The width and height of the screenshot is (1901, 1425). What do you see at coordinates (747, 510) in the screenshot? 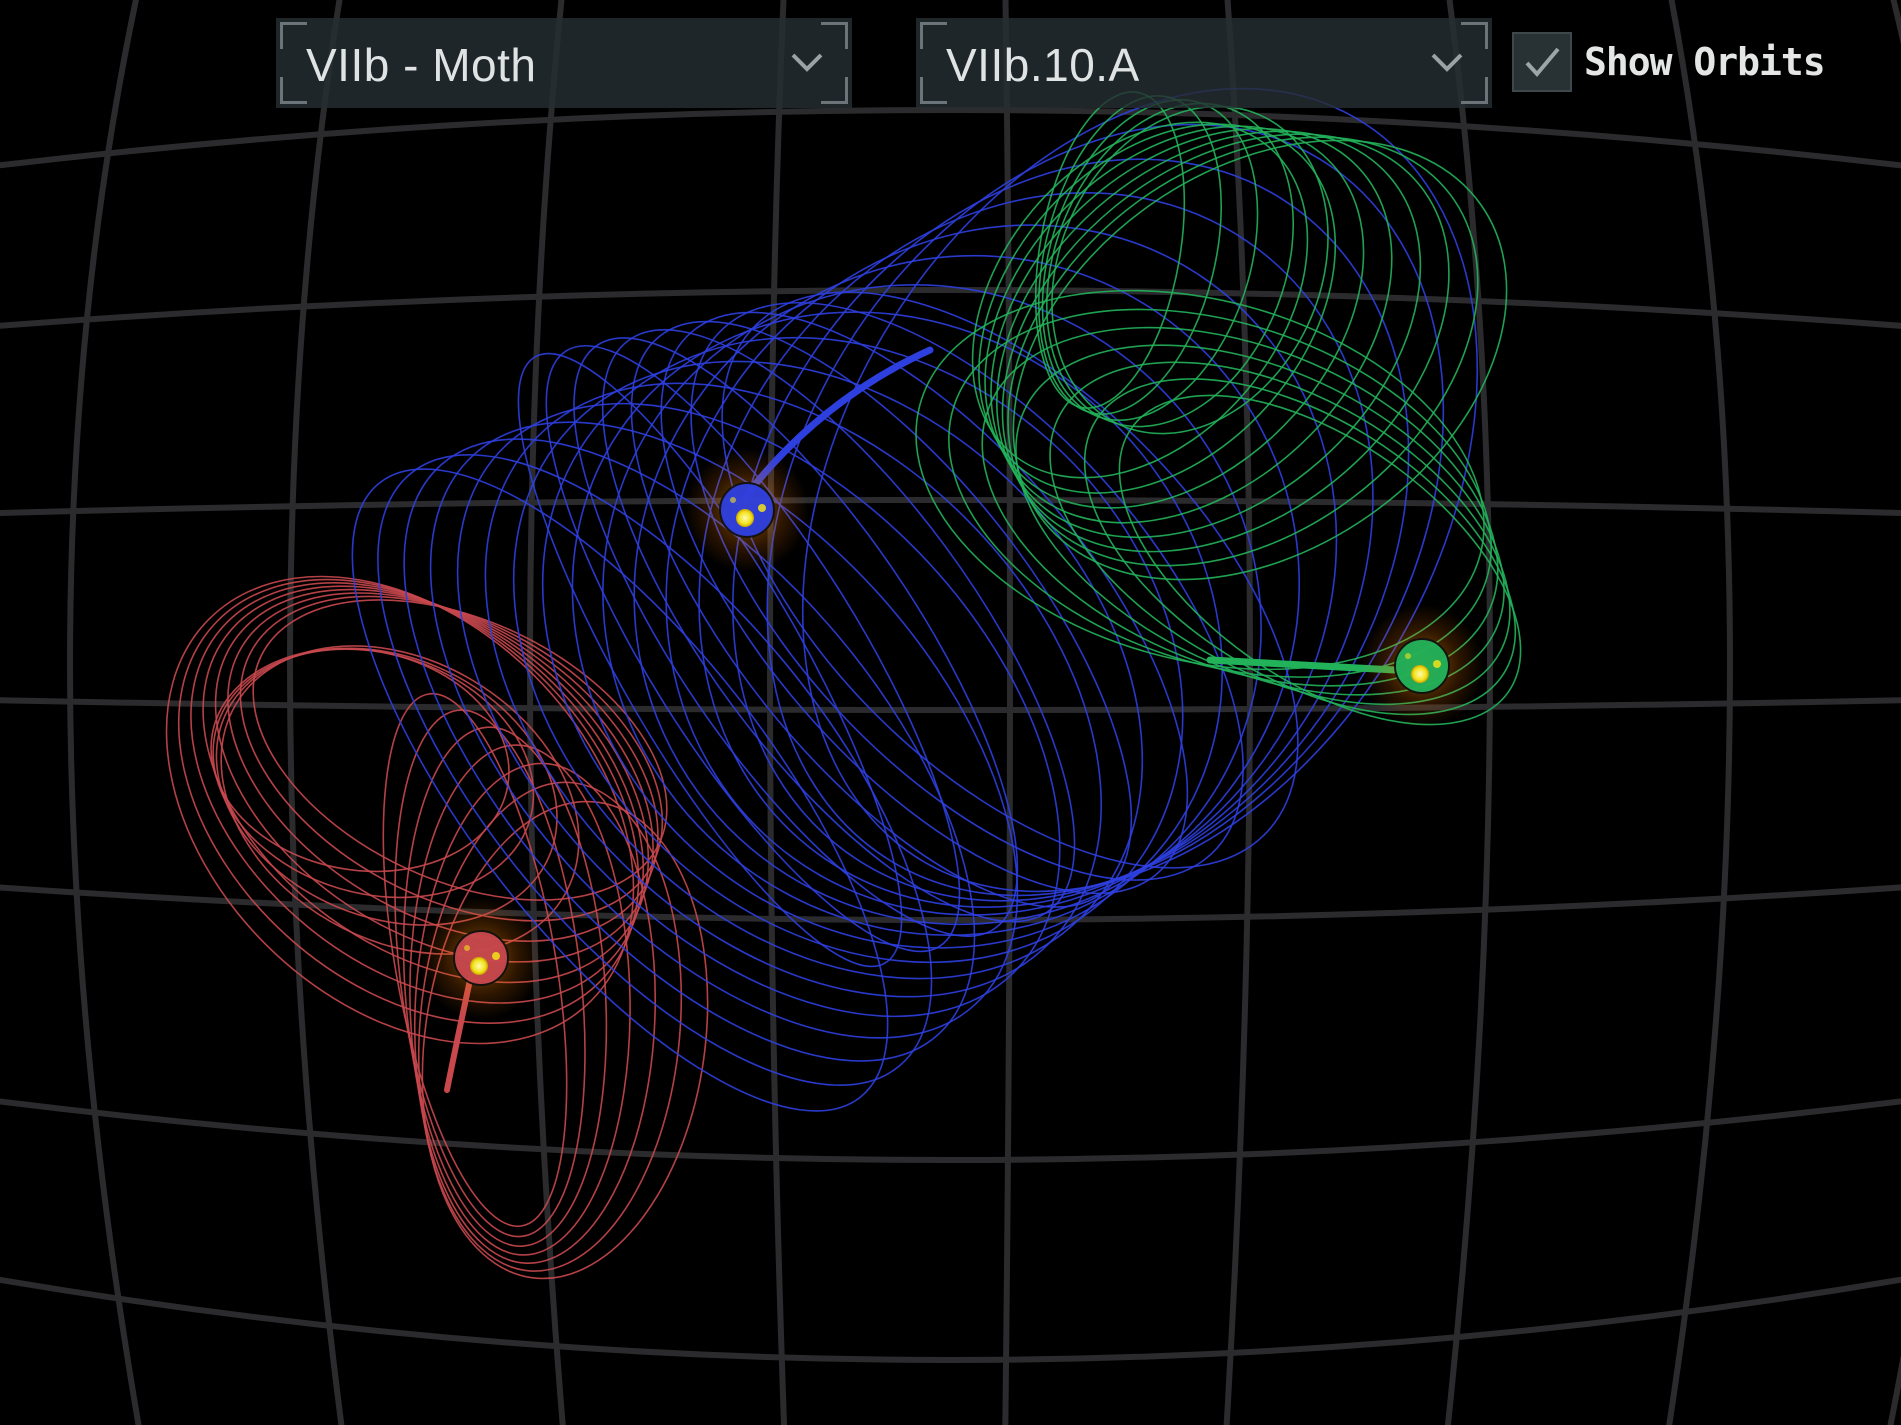
I see `blue-body` at bounding box center [747, 510].